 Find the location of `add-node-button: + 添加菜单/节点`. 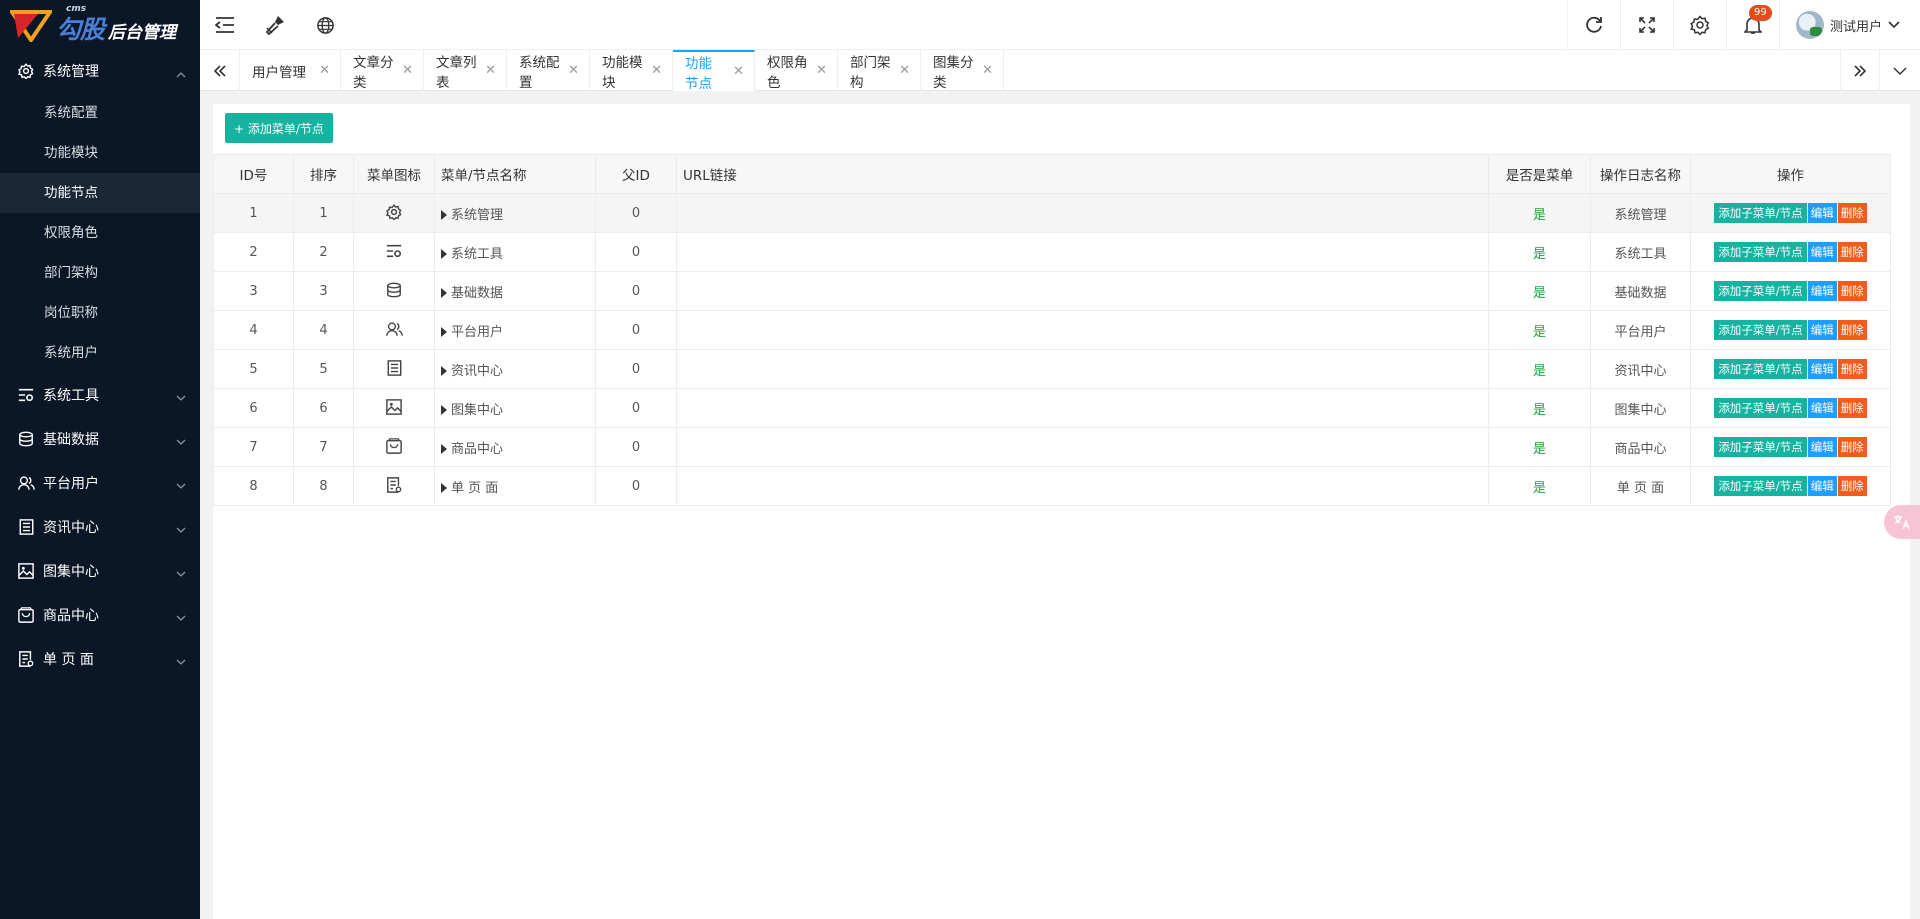

add-node-button: + 添加菜单/节点 is located at coordinates (279, 128).